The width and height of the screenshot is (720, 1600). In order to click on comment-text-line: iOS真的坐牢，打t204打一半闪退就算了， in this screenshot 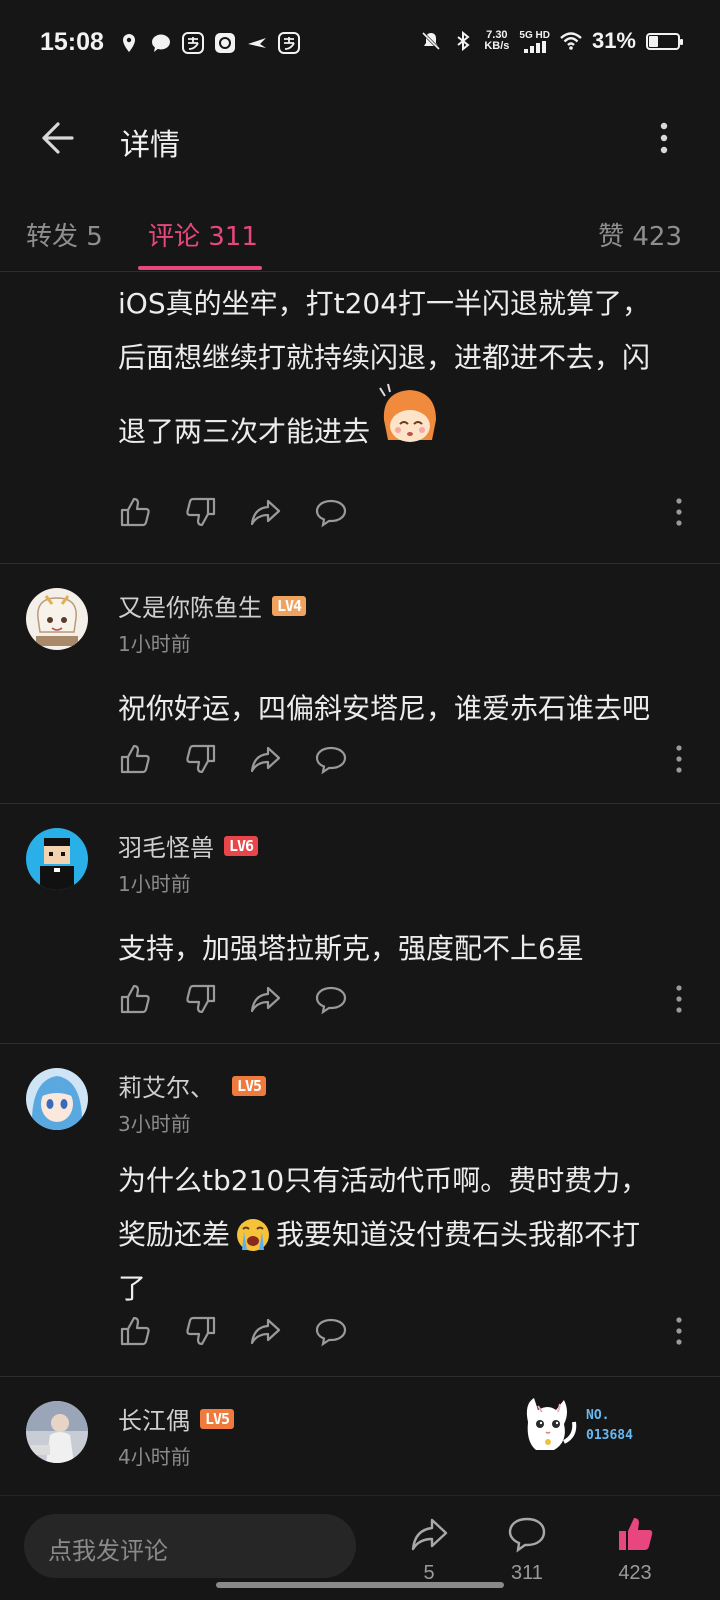, I will do `click(384, 303)`.